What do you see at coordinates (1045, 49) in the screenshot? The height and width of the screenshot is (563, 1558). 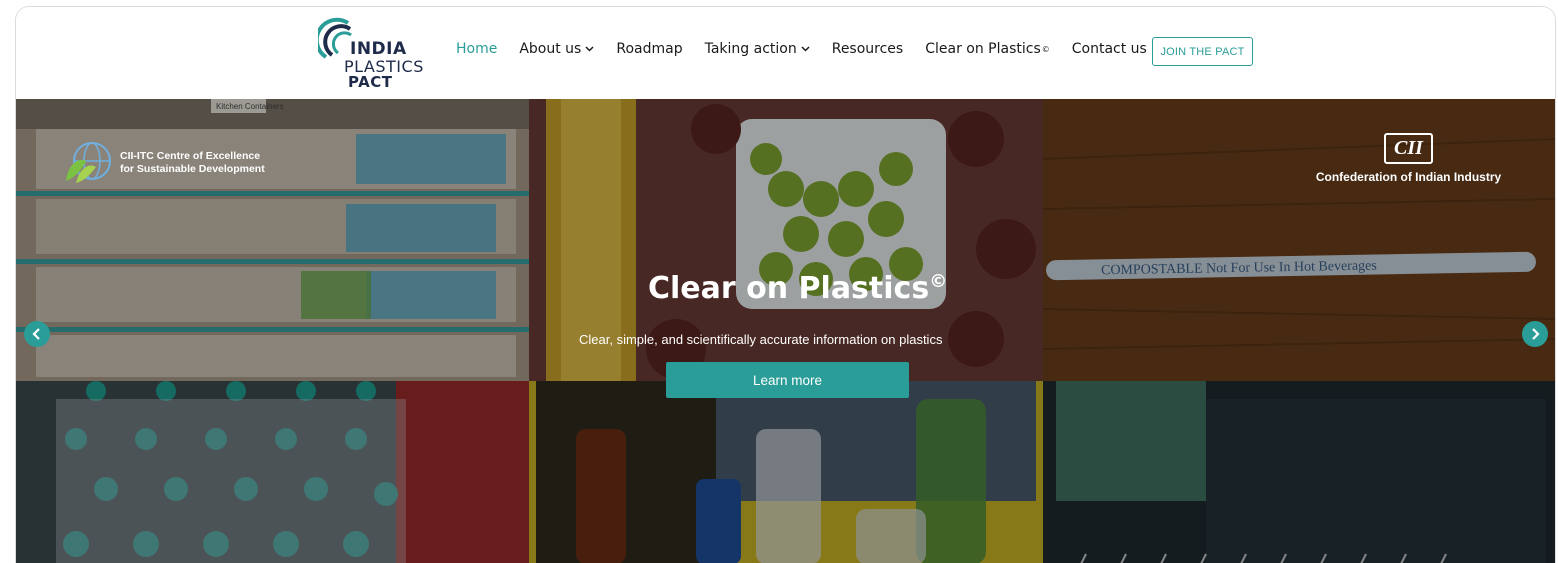 I see `copyright-mark: ©` at bounding box center [1045, 49].